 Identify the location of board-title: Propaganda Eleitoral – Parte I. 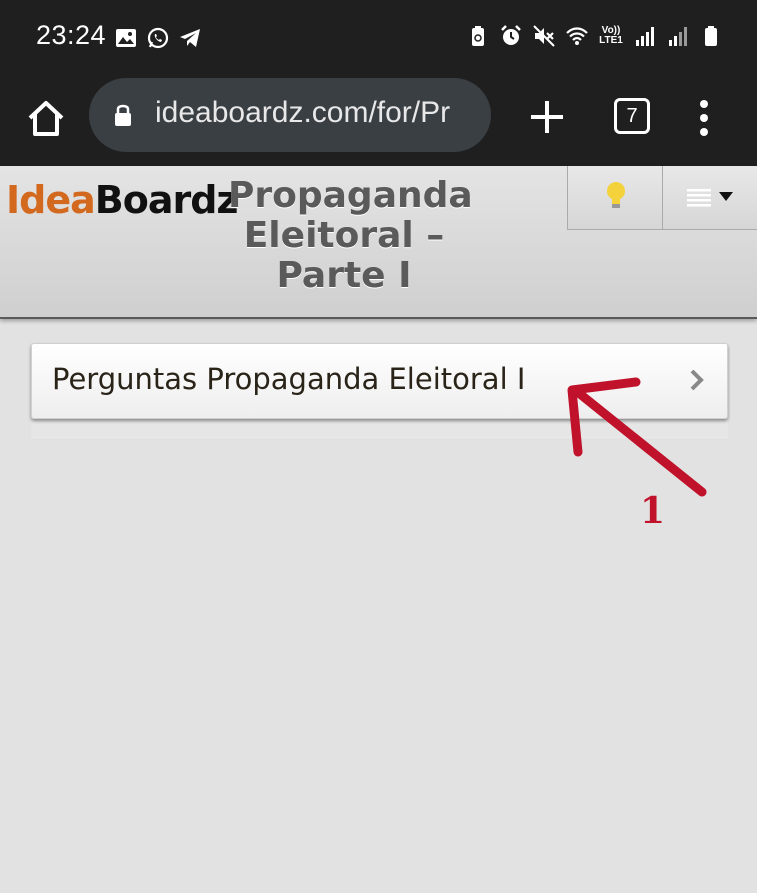
(350, 235).